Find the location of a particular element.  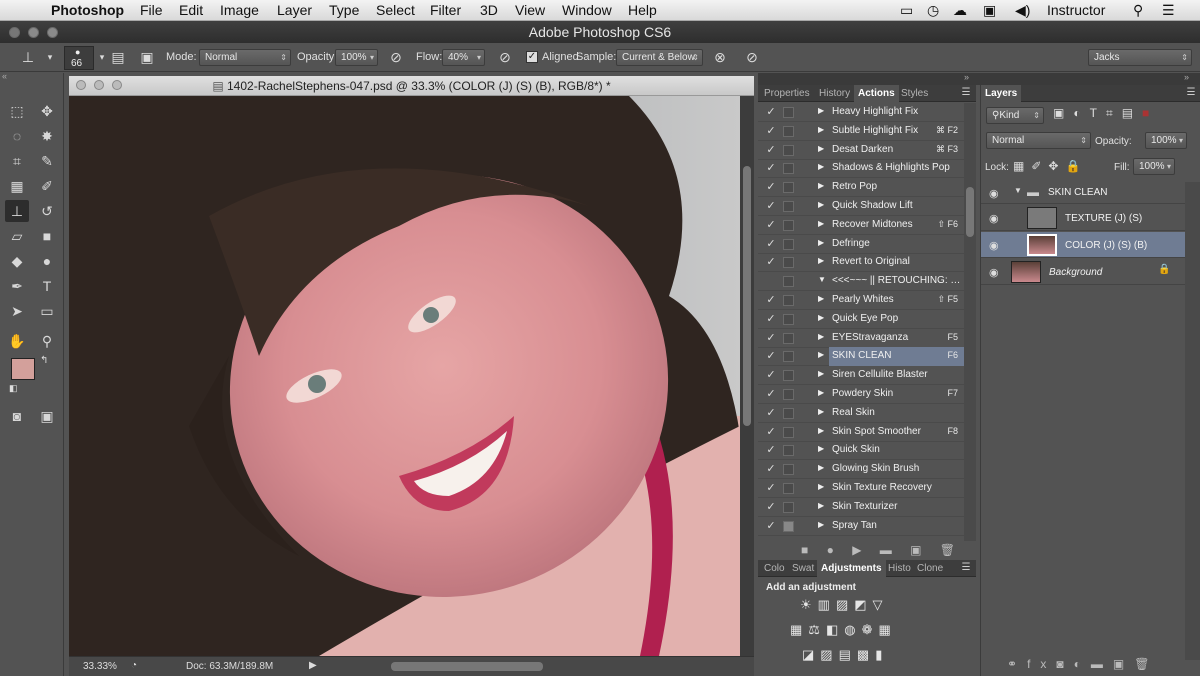

shape-tool-icon: ▭ is located at coordinates (47, 311).